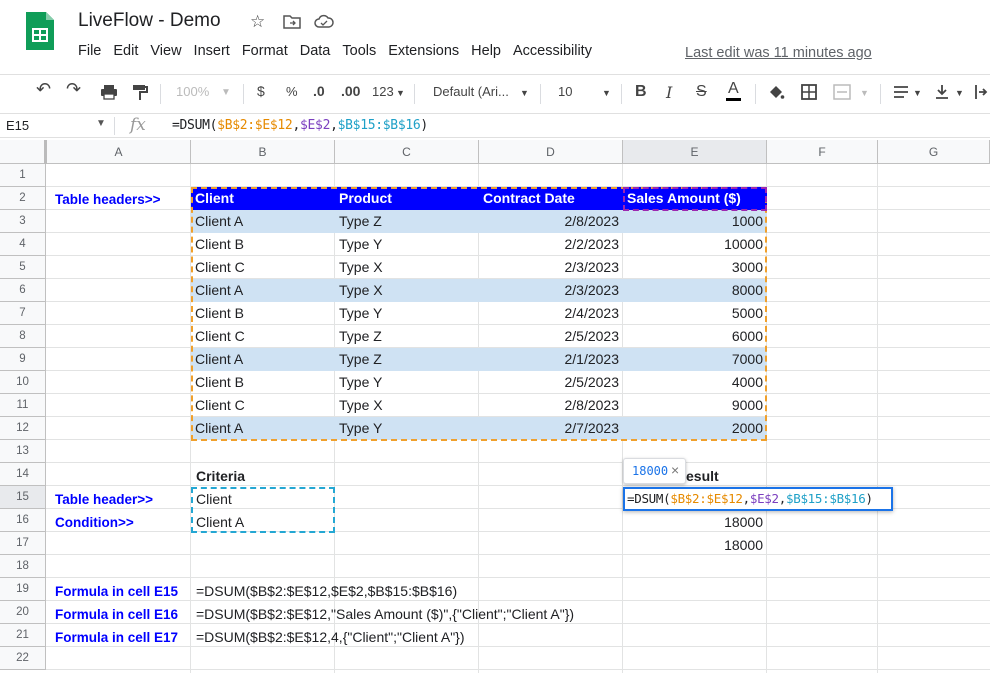  I want to click on table-cell: 9000, so click(695, 405).